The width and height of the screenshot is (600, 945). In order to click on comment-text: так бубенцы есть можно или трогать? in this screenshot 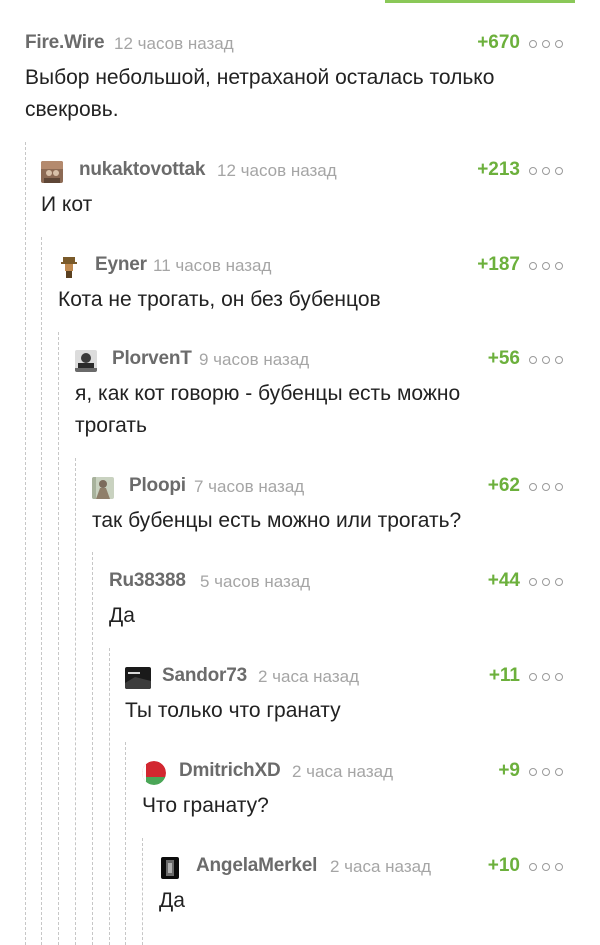, I will do `click(277, 520)`.